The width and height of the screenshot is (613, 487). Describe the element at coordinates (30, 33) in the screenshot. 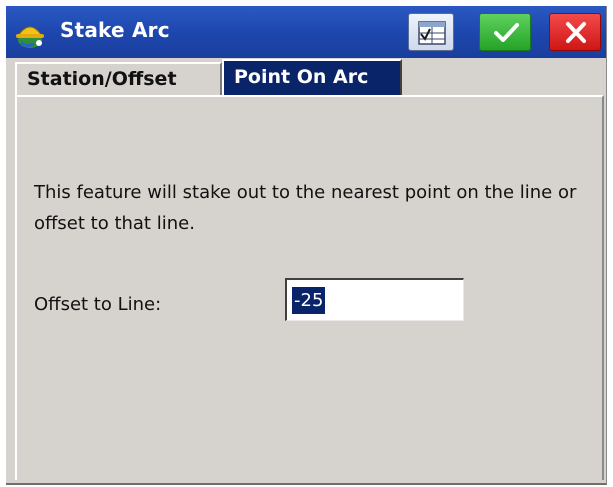

I see `surveyor-helmet-icon` at that location.